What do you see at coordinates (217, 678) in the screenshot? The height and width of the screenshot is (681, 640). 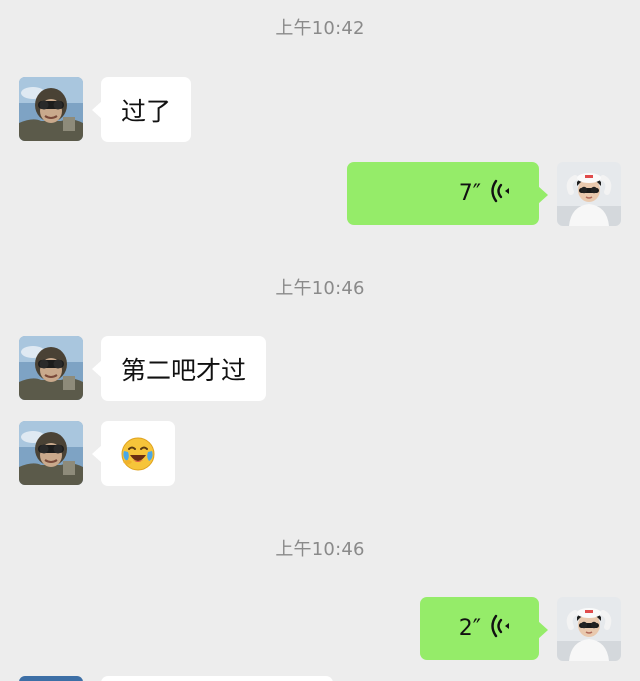 I see `message-bubble-partial` at bounding box center [217, 678].